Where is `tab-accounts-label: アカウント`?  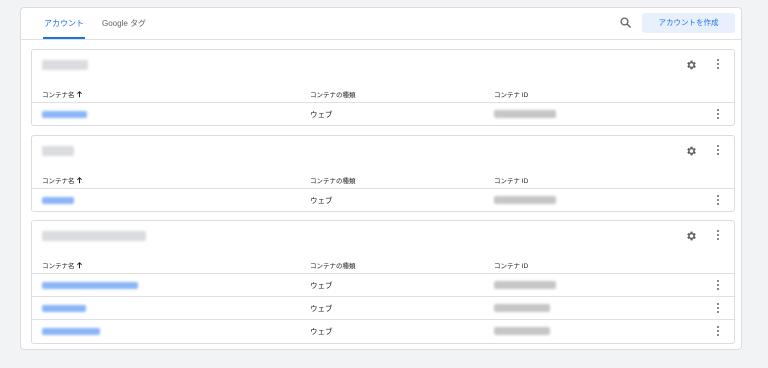
tab-accounts-label: アカウント is located at coordinates (64, 23).